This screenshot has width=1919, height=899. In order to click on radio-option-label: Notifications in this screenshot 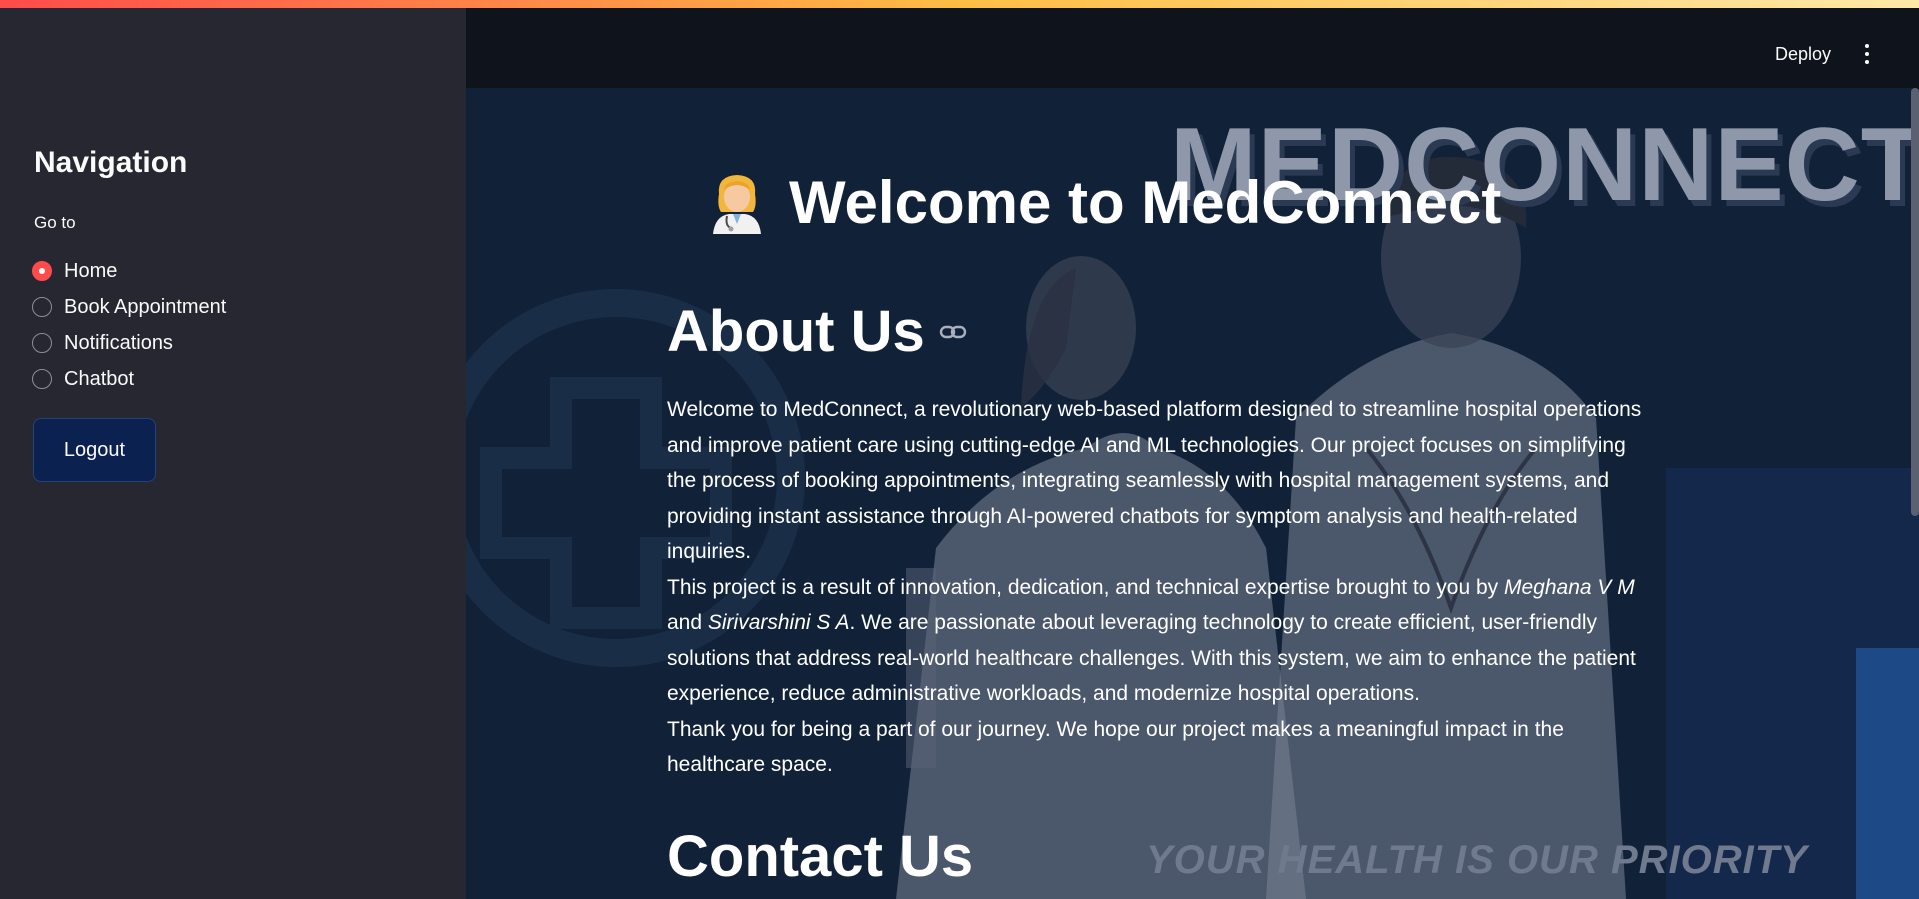, I will do `click(118, 342)`.